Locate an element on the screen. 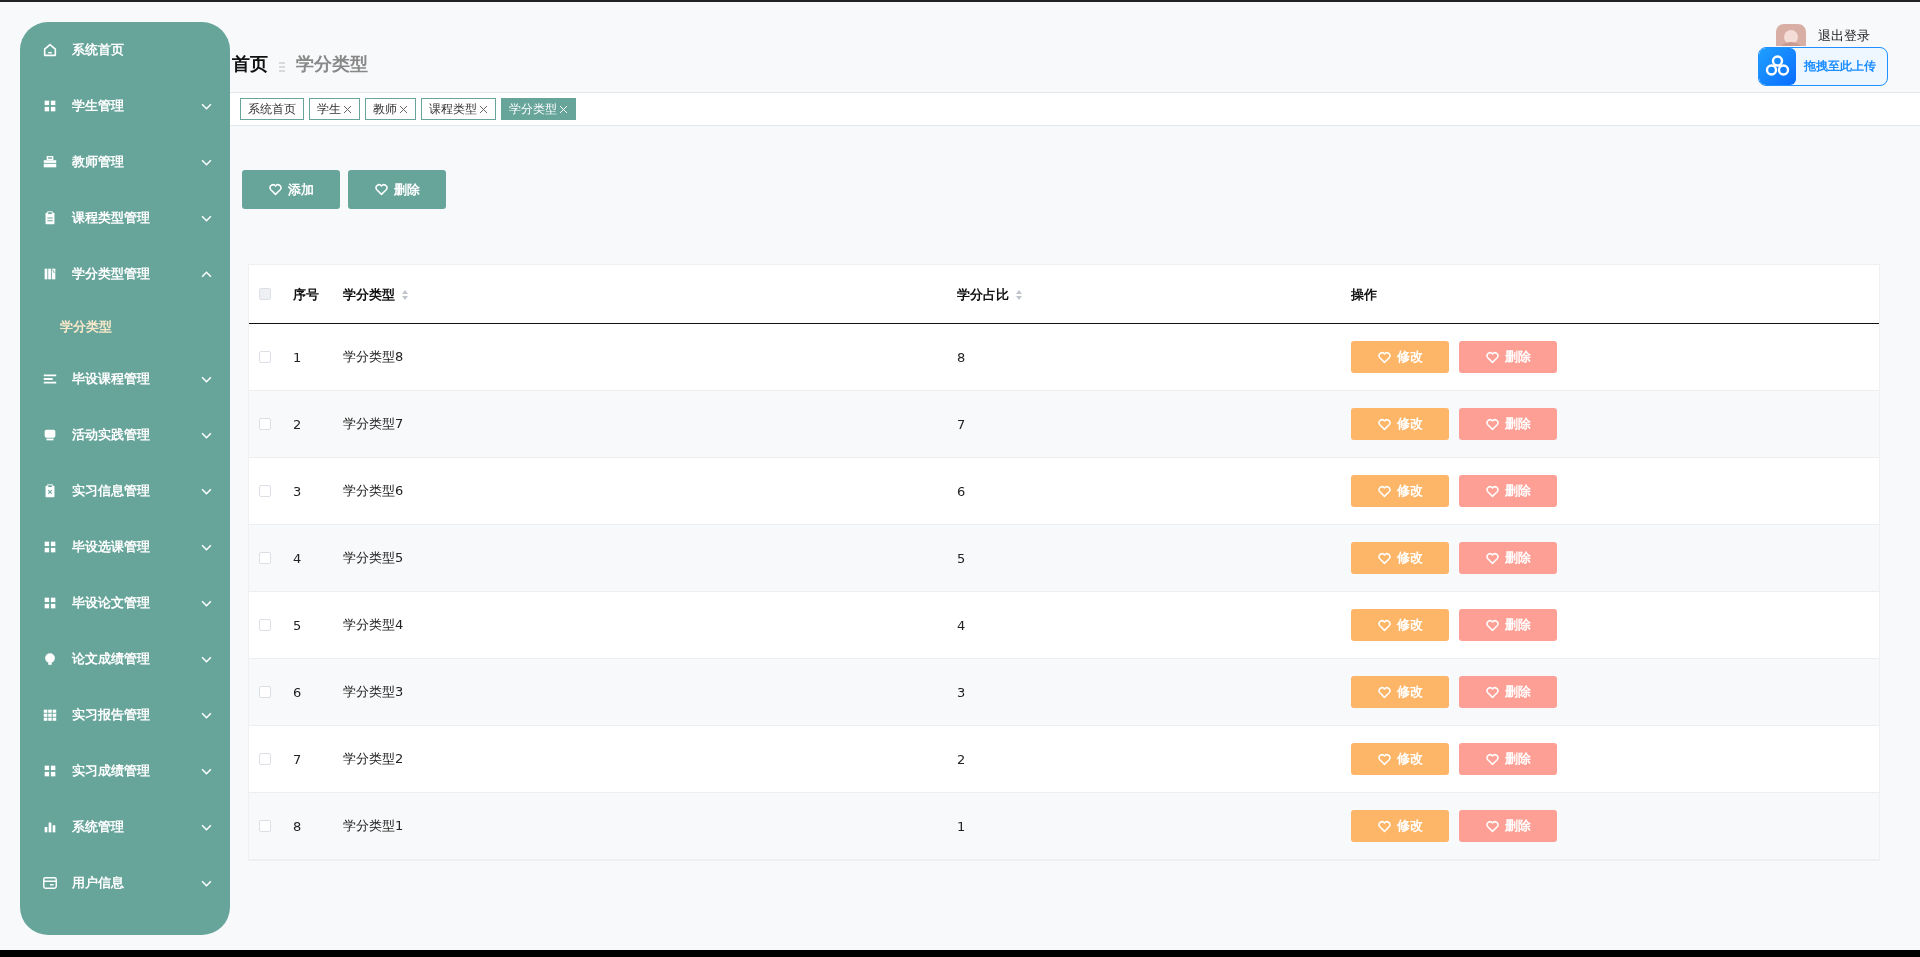 This screenshot has height=957, width=1920. briefcase-icon is located at coordinates (50, 162).